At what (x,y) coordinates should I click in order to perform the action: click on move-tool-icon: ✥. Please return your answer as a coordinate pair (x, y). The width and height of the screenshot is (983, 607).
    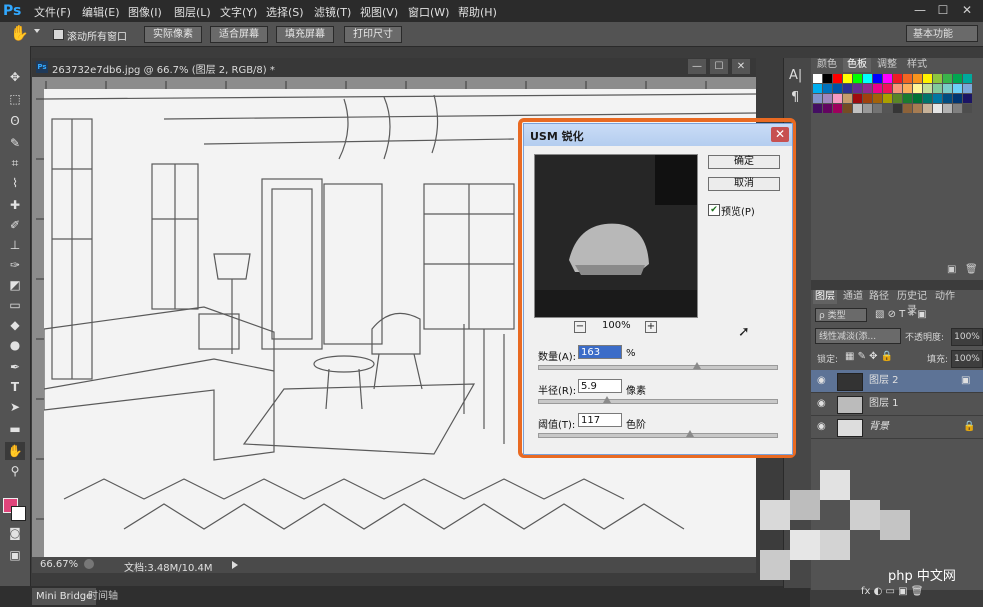
    Looking at the image, I should click on (15, 77).